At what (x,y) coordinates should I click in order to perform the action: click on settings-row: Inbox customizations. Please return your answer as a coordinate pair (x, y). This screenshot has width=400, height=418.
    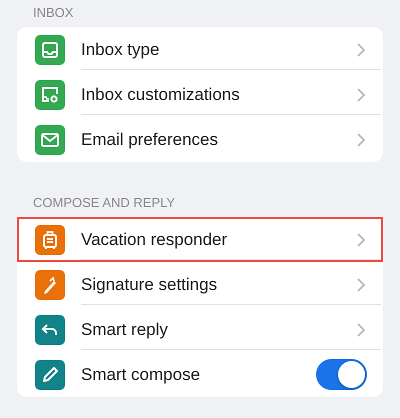
    Looking at the image, I should click on (200, 94).